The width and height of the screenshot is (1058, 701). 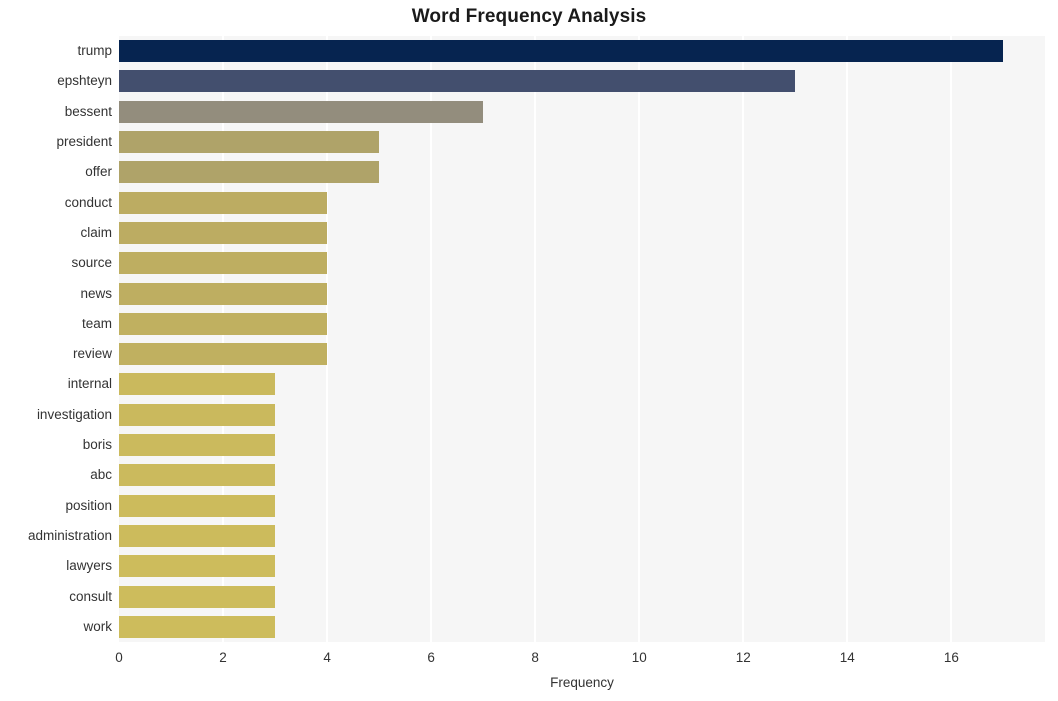 What do you see at coordinates (89, 383) in the screenshot?
I see `y-axis-tick-label: internal` at bounding box center [89, 383].